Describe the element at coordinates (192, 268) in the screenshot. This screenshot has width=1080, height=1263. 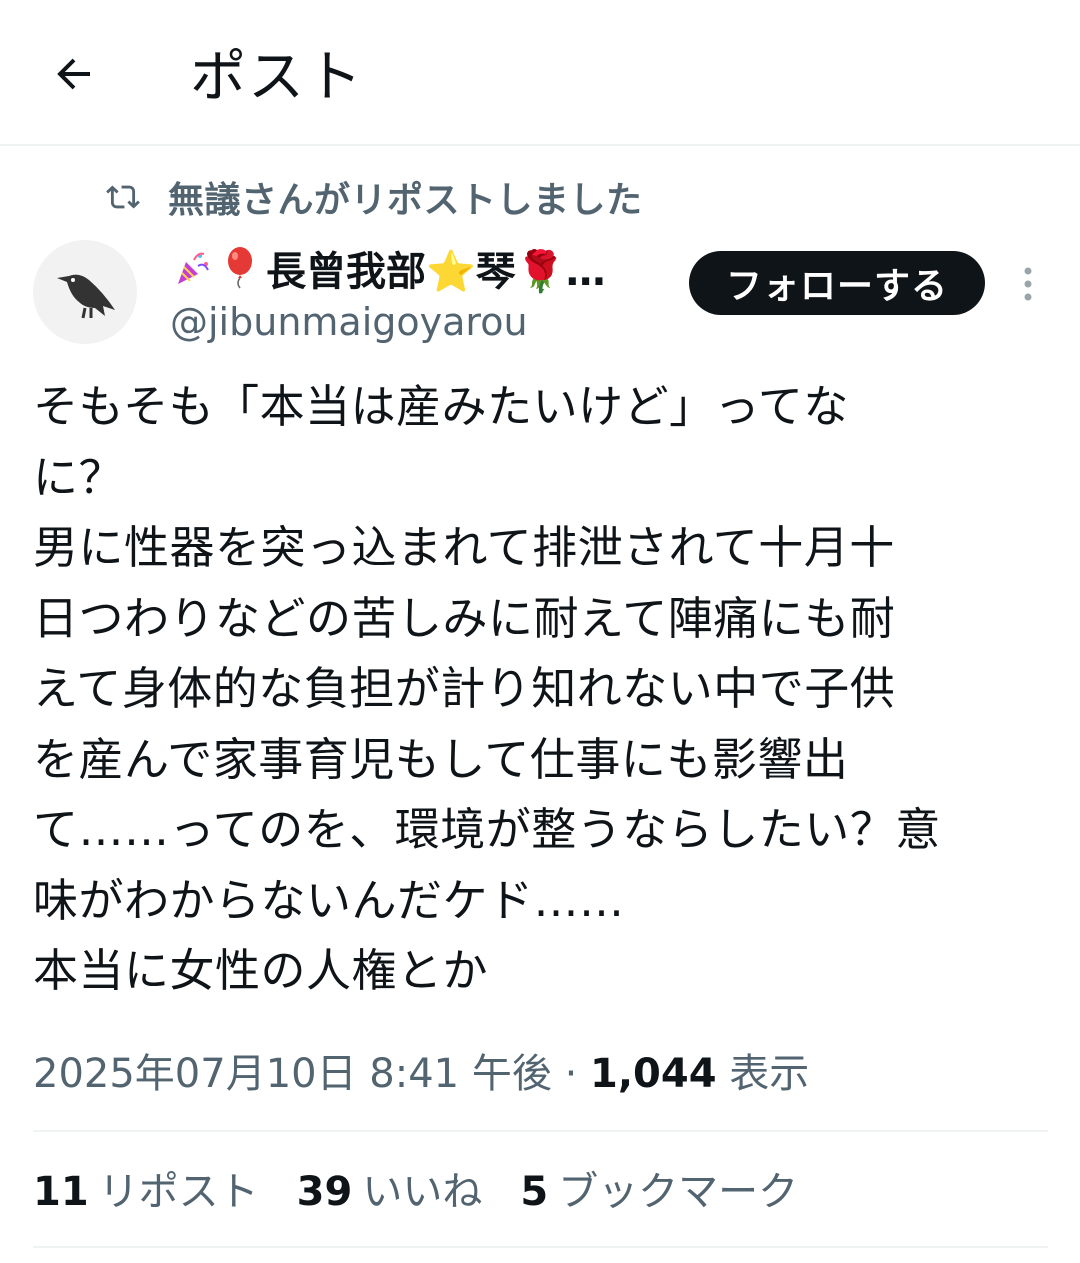
I see `party-popper-icon` at that location.